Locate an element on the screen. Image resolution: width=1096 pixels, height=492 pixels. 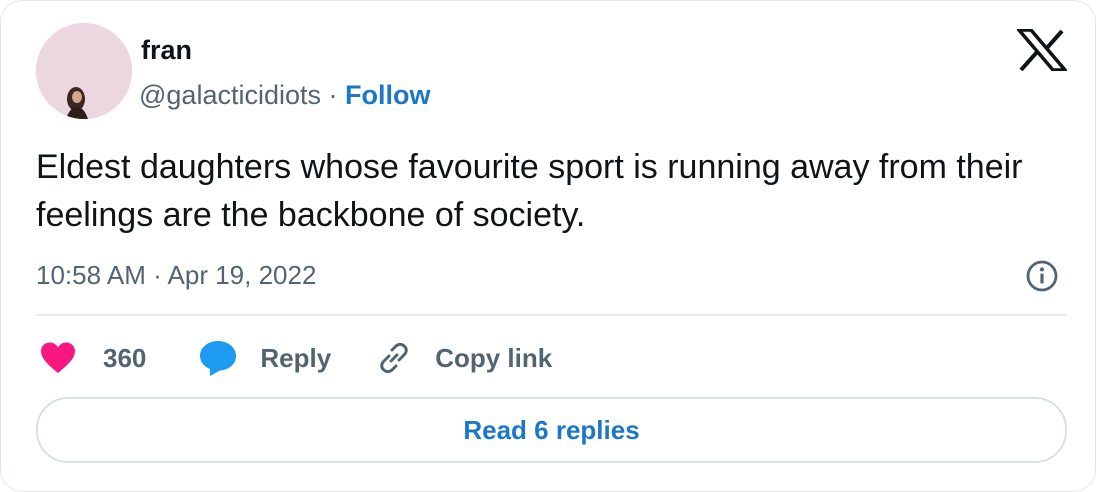
reply-button: Reply is located at coordinates (264, 358).